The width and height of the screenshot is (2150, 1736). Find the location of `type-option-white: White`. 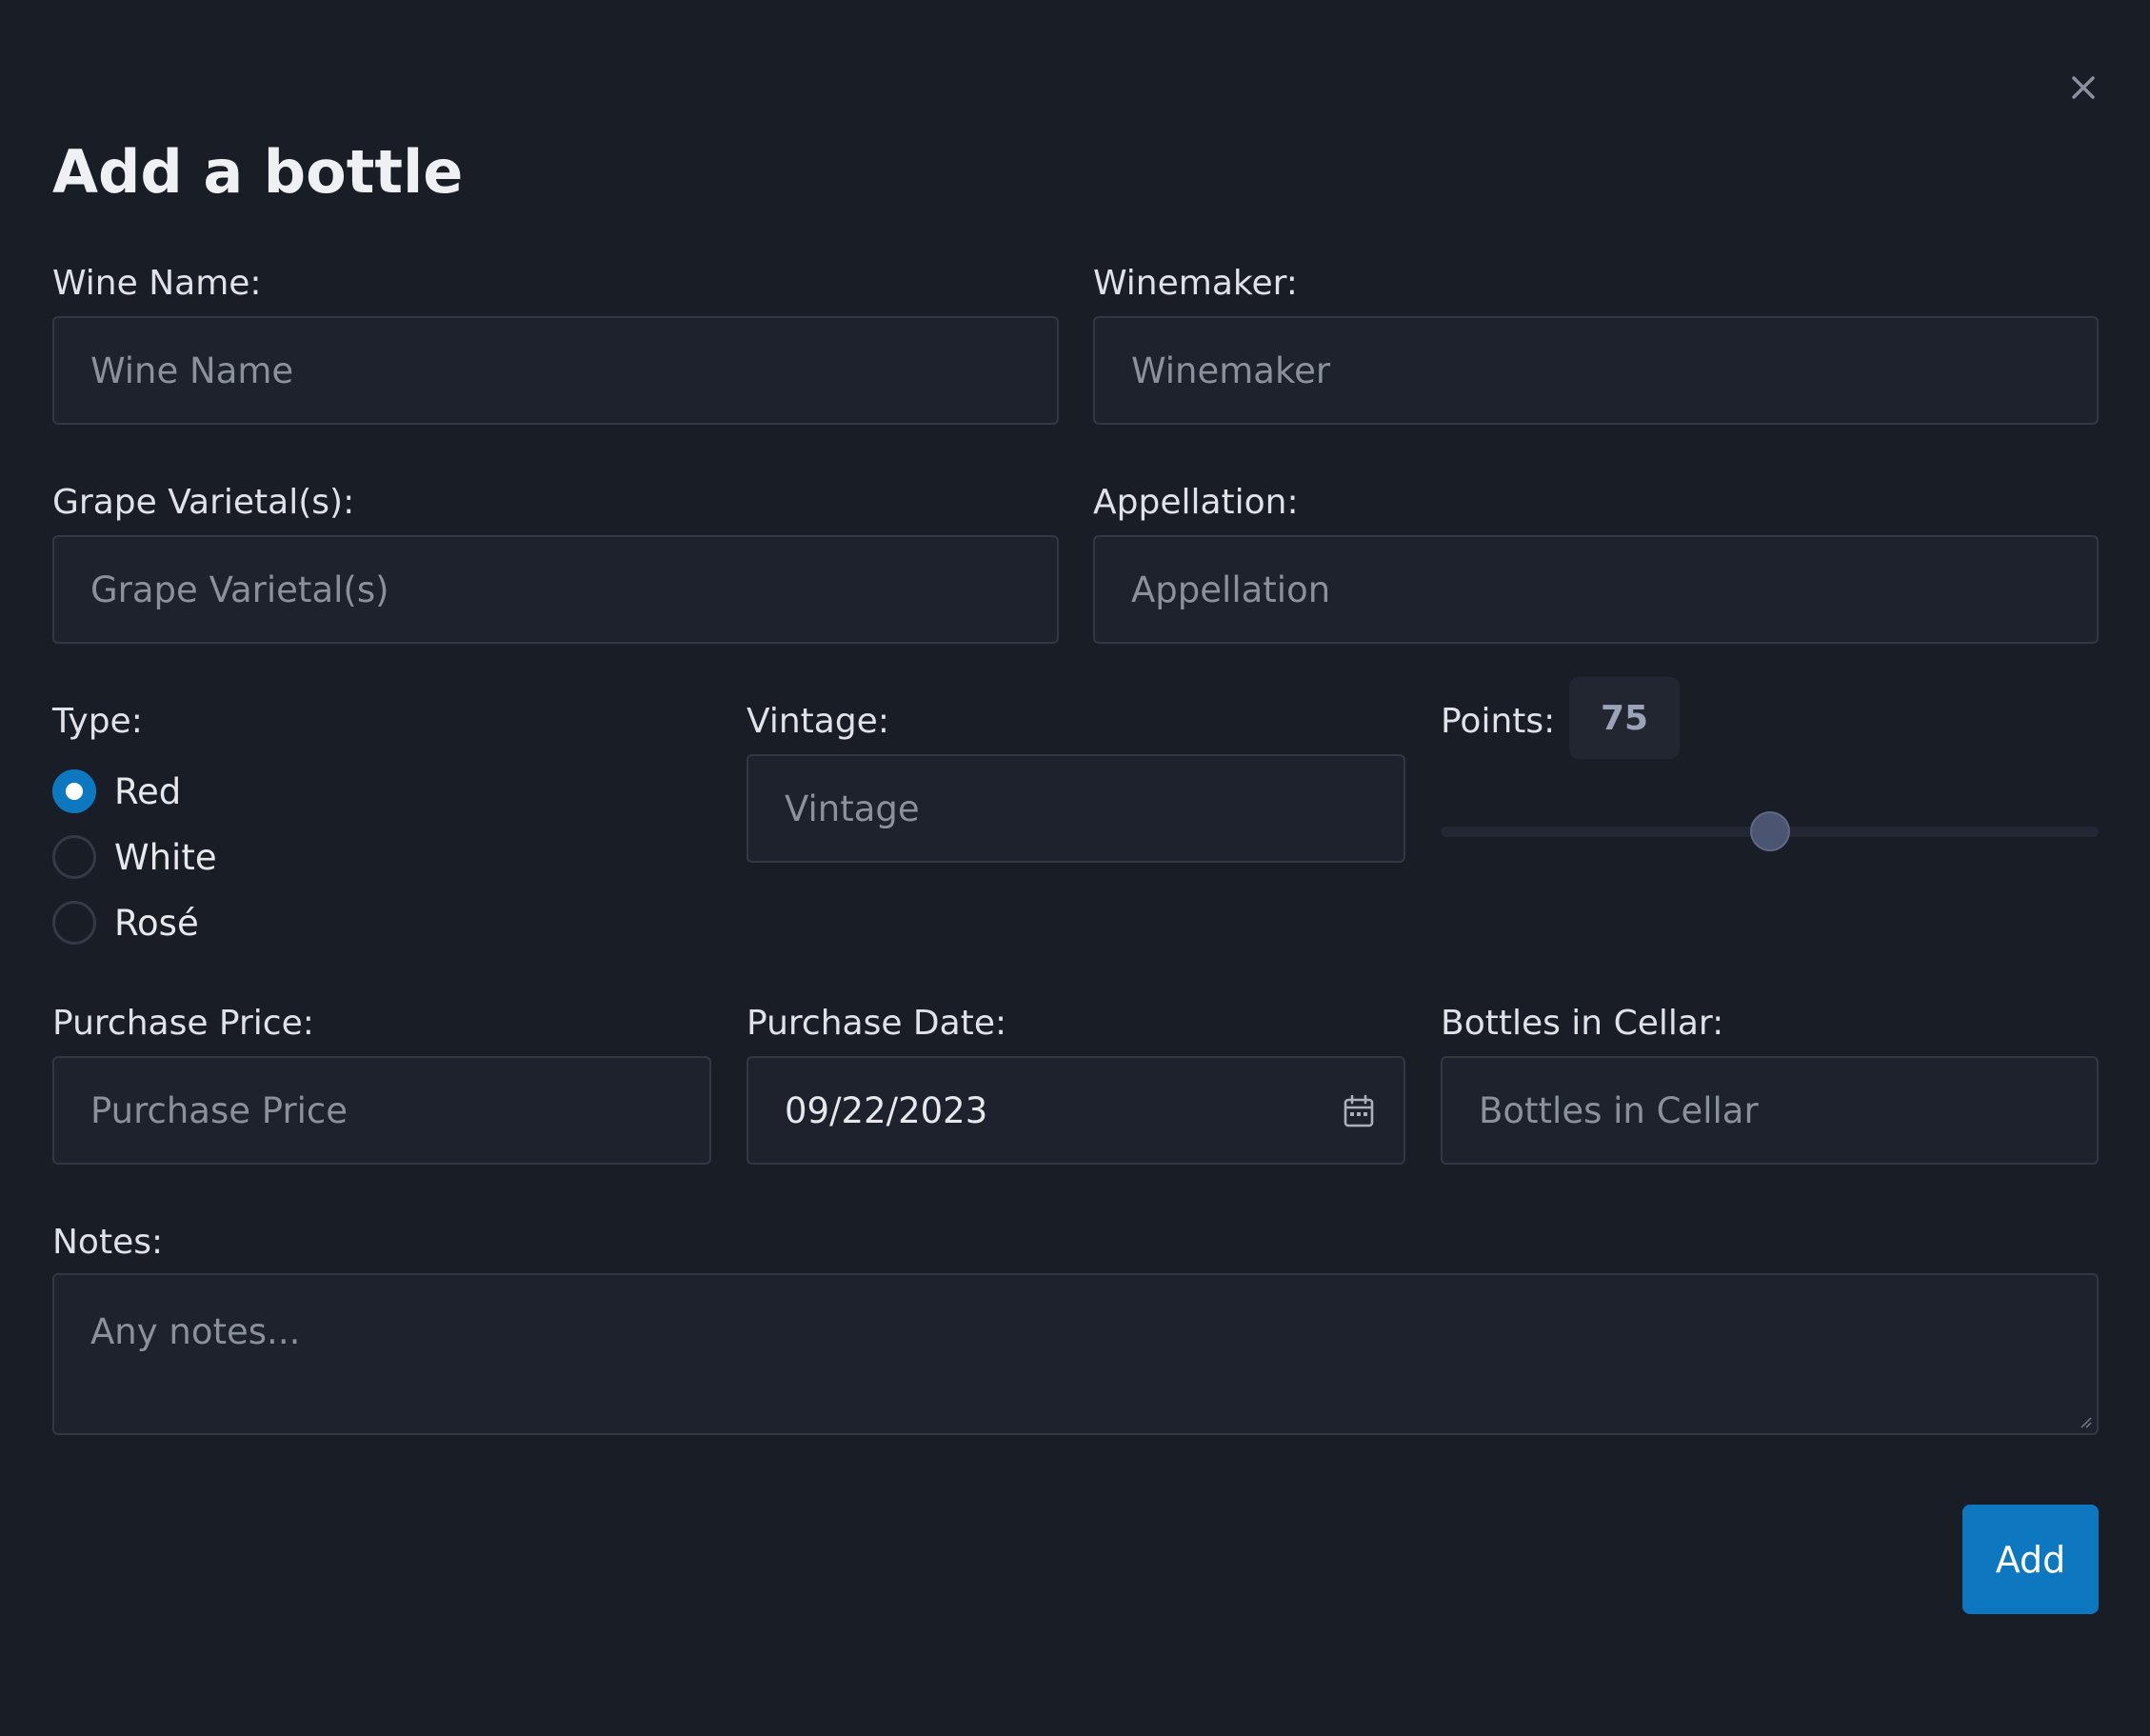

type-option-white: White is located at coordinates (134, 857).